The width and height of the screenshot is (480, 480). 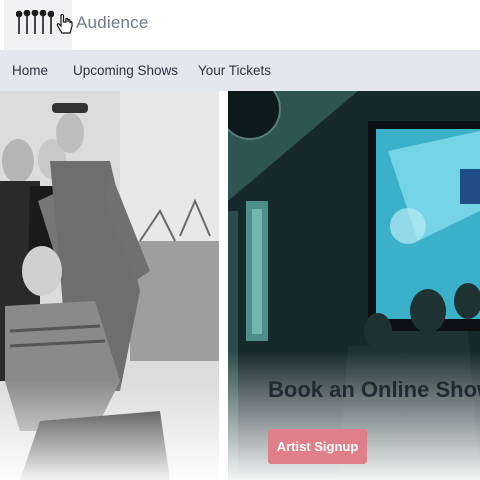 What do you see at coordinates (223, 285) in the screenshot?
I see `panel-divider` at bounding box center [223, 285].